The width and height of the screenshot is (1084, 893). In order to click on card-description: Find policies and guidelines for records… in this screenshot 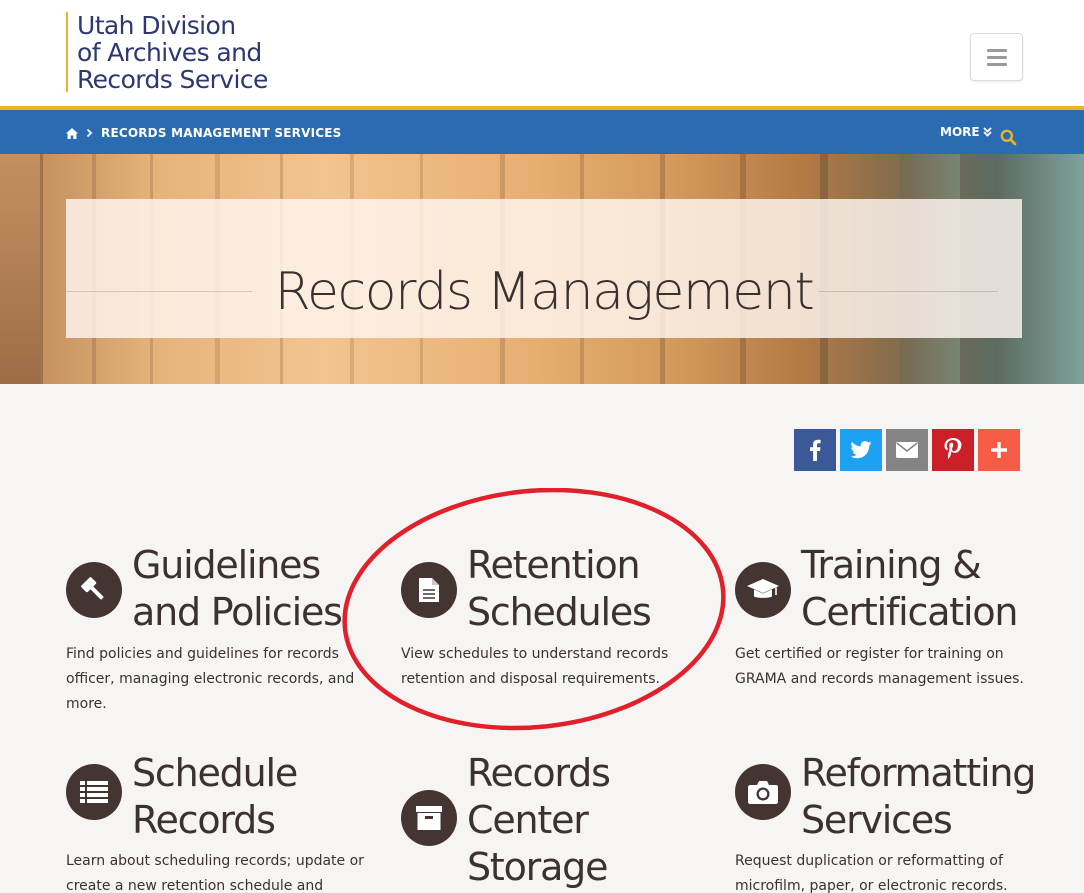, I will do `click(210, 679)`.